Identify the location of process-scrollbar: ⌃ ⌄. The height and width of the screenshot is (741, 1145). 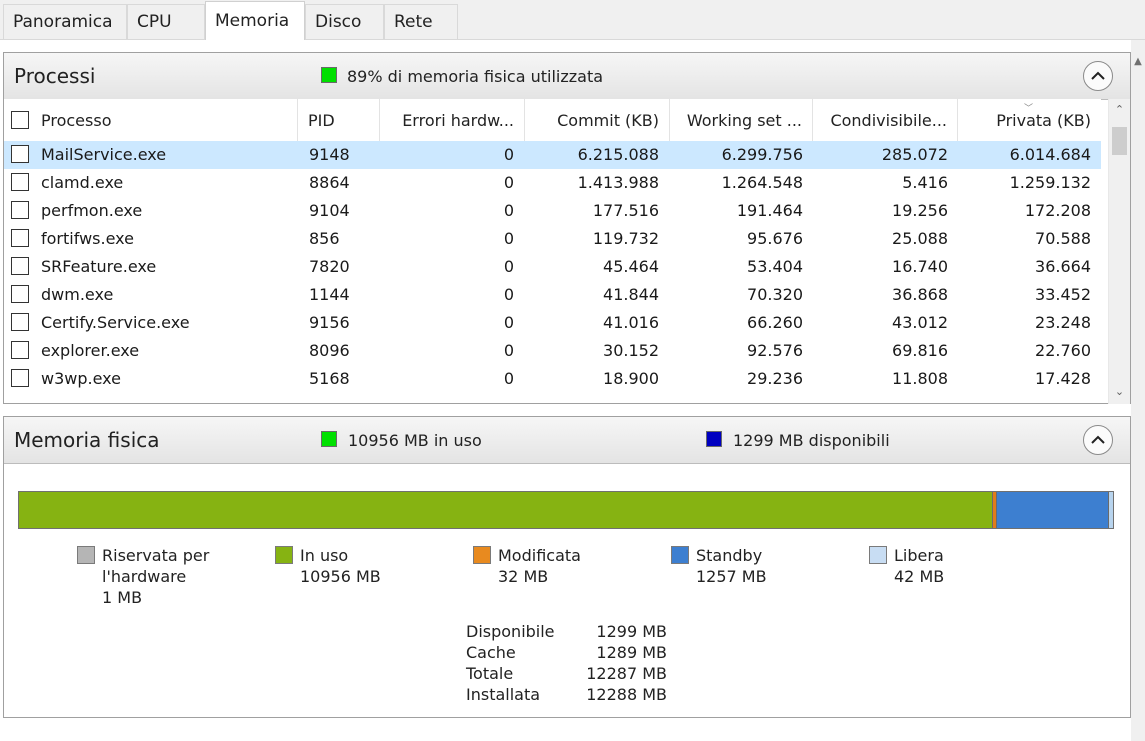
(1119, 251).